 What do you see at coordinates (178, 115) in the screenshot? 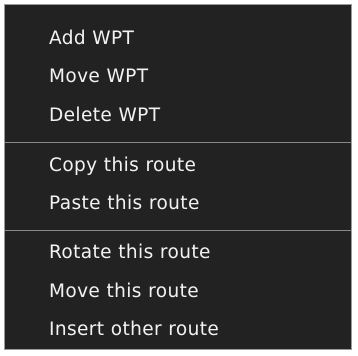
I see `menu-item-delete-wpt: Delete WPT` at bounding box center [178, 115].